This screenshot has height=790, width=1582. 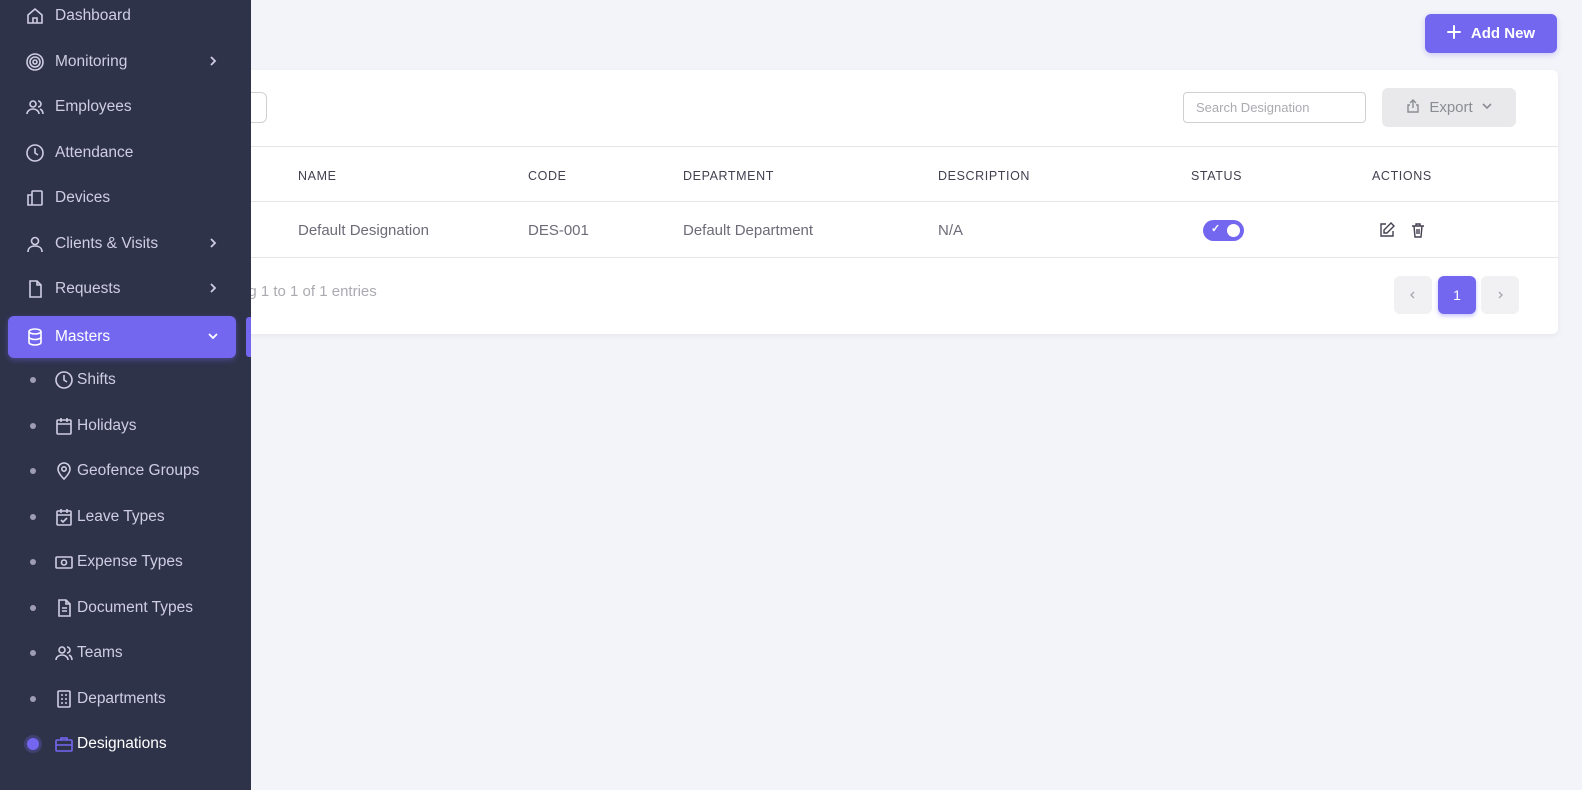 I want to click on sidebar-item-dashboard: Dashboard, so click(x=122, y=18).